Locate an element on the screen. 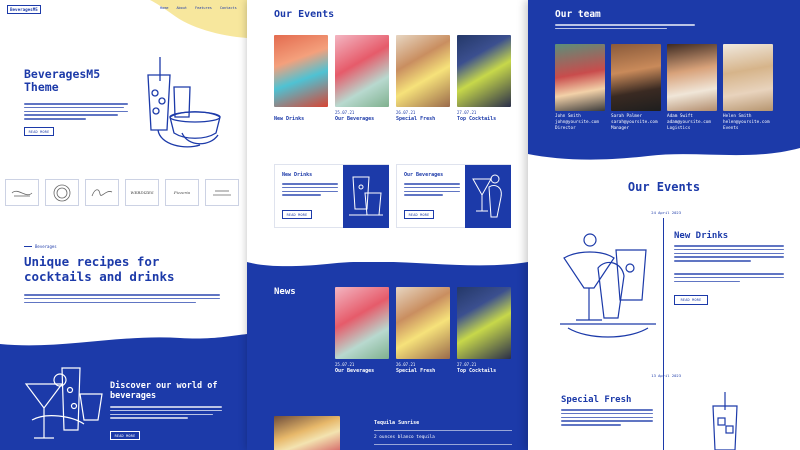  event-title-3: Special Fresh is located at coordinates (415, 119).